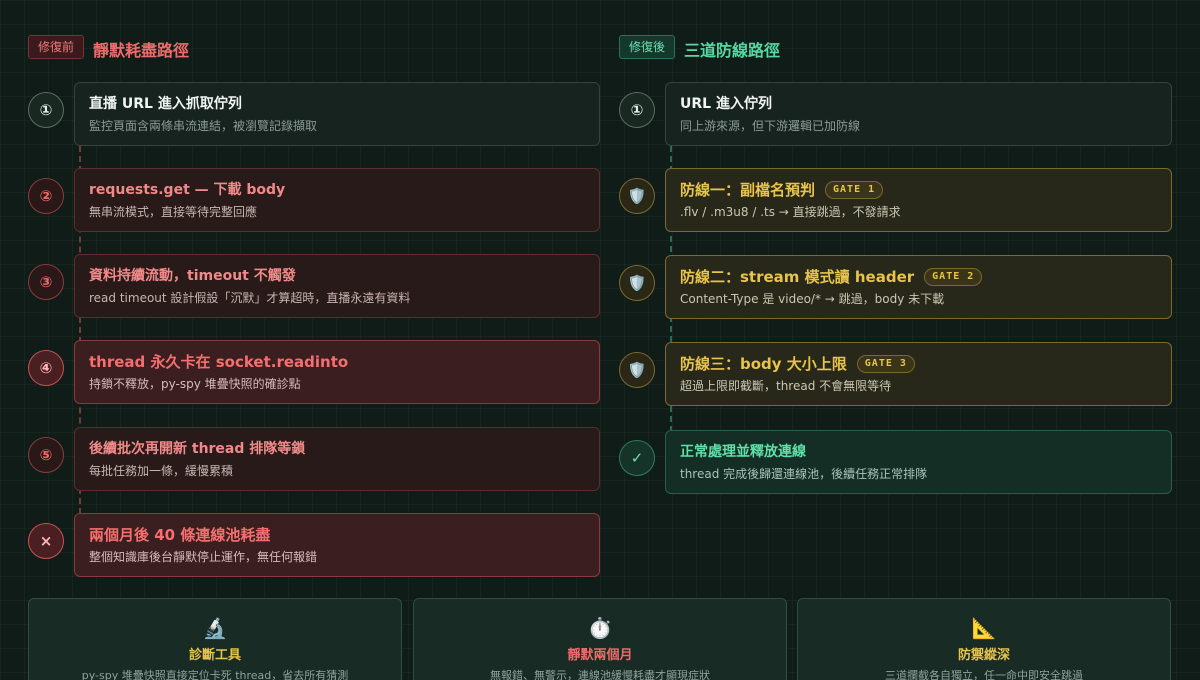 This screenshot has height=680, width=1200. What do you see at coordinates (215, 674) in the screenshot?
I see `summary-desc: py-spy 堆疊快照直接定位卡死 thread，省去所有猜測` at bounding box center [215, 674].